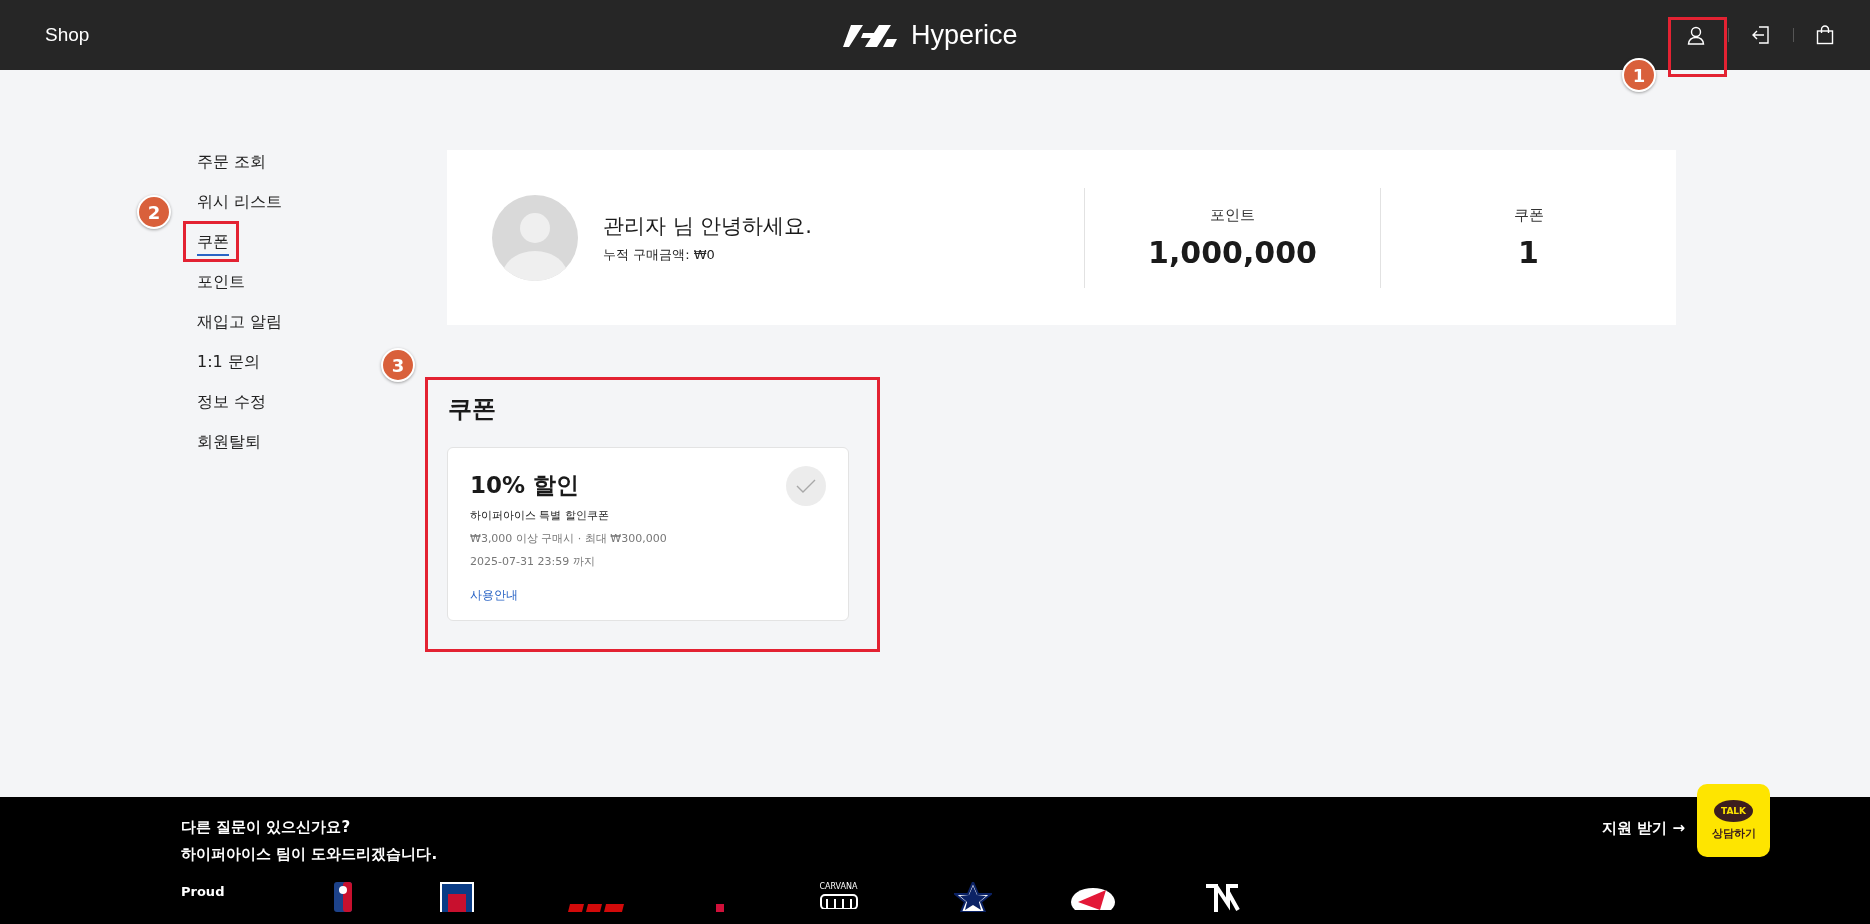 The image size is (1870, 924). What do you see at coordinates (229, 443) in the screenshot?
I see `sidebar-item: 회원탈퇴` at bounding box center [229, 443].